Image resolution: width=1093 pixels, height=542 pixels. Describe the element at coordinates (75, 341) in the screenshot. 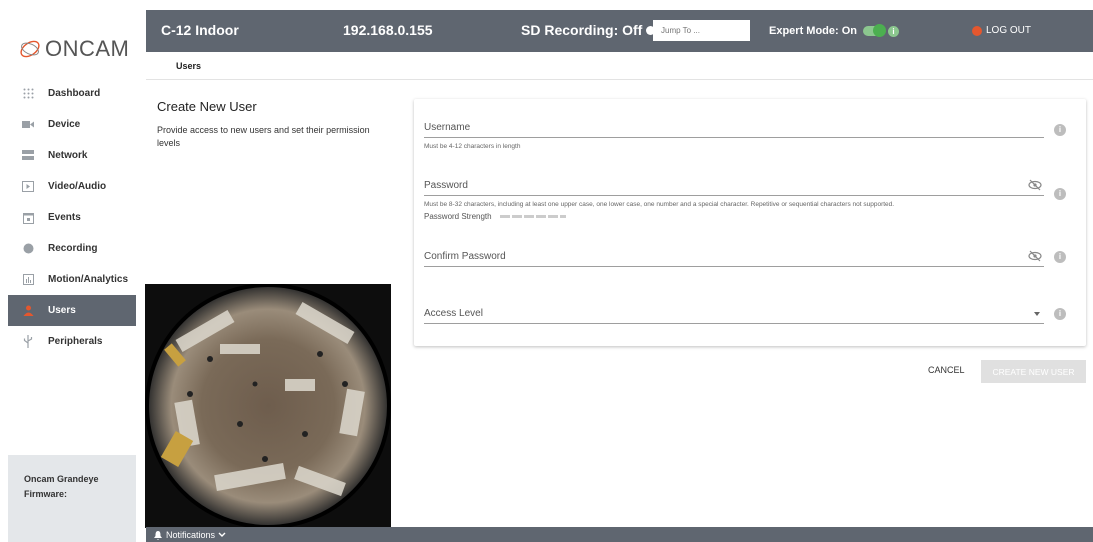

I see `sidebar-item-label: Peripherals` at that location.